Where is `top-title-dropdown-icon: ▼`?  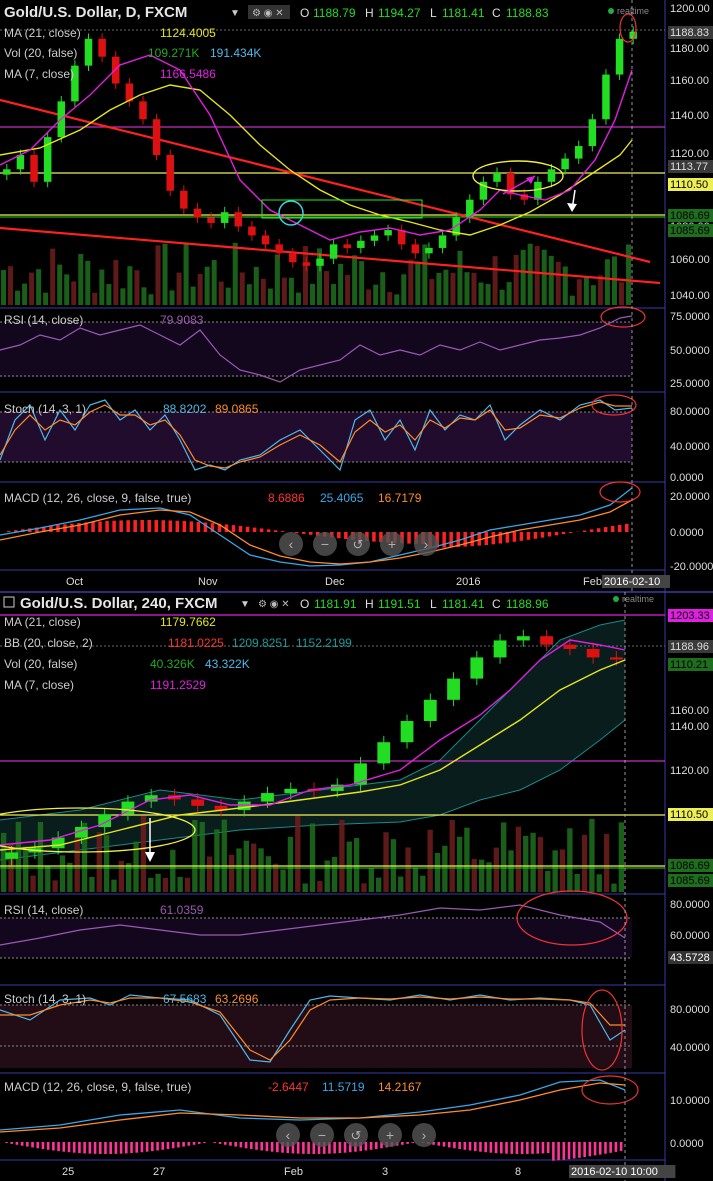 top-title-dropdown-icon: ▼ is located at coordinates (235, 13).